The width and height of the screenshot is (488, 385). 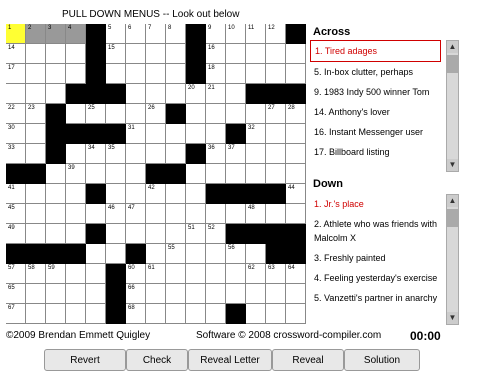 What do you see at coordinates (382, 360) in the screenshot?
I see `solution-button: Solution` at bounding box center [382, 360].